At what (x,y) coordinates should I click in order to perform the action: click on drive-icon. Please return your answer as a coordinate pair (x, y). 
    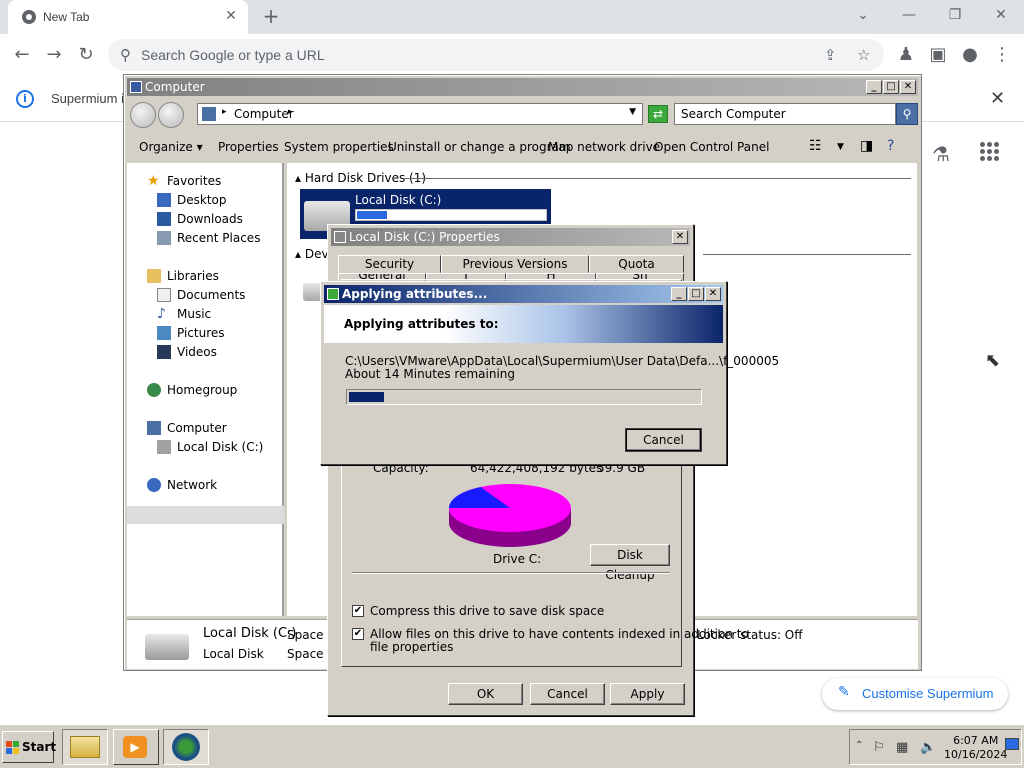
    Looking at the image, I should click on (340, 237).